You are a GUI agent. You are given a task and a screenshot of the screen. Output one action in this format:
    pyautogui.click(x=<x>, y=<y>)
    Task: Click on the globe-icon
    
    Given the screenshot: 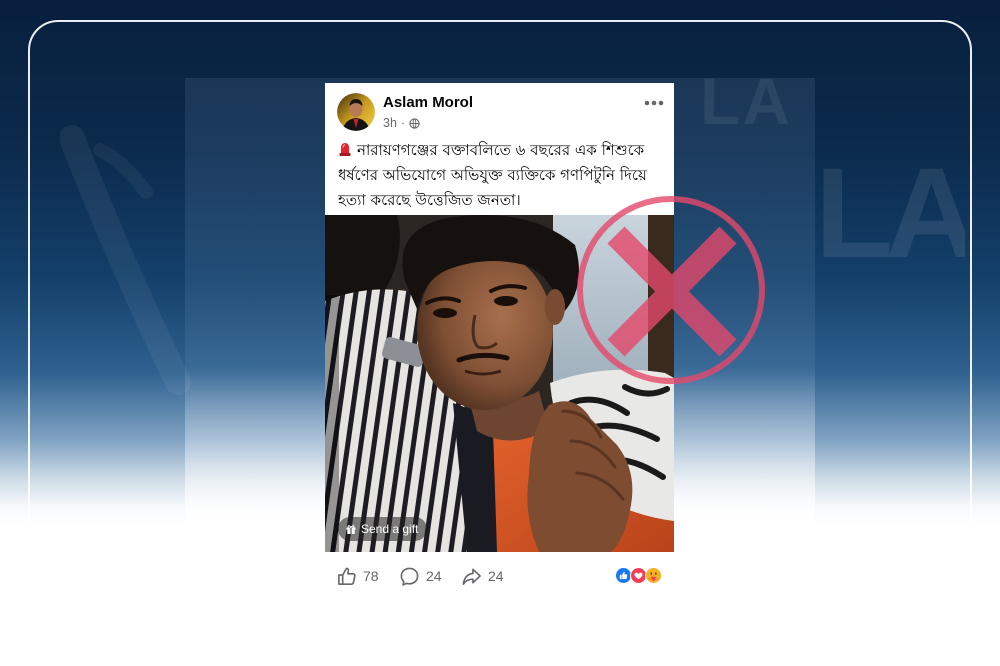 What is the action you would take?
    pyautogui.click(x=414, y=123)
    